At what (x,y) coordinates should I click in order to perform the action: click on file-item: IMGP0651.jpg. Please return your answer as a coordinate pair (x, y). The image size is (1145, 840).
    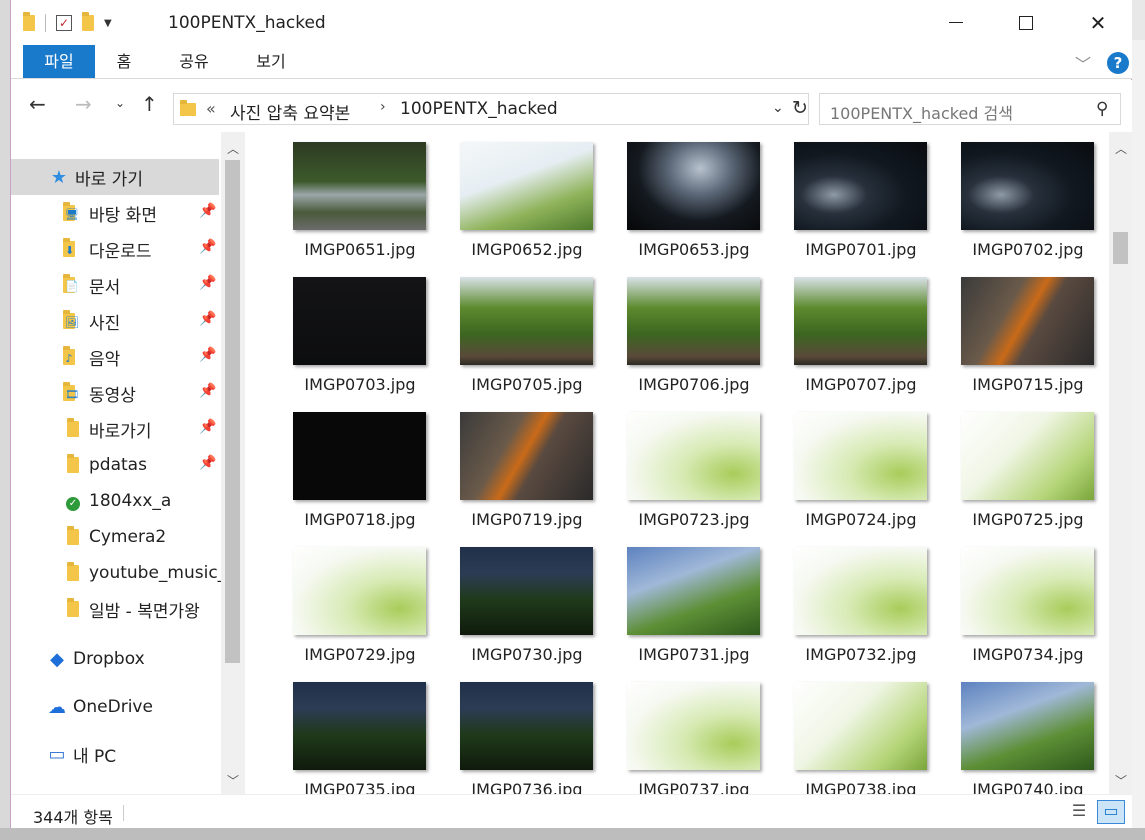
    Looking at the image, I should click on (340, 199).